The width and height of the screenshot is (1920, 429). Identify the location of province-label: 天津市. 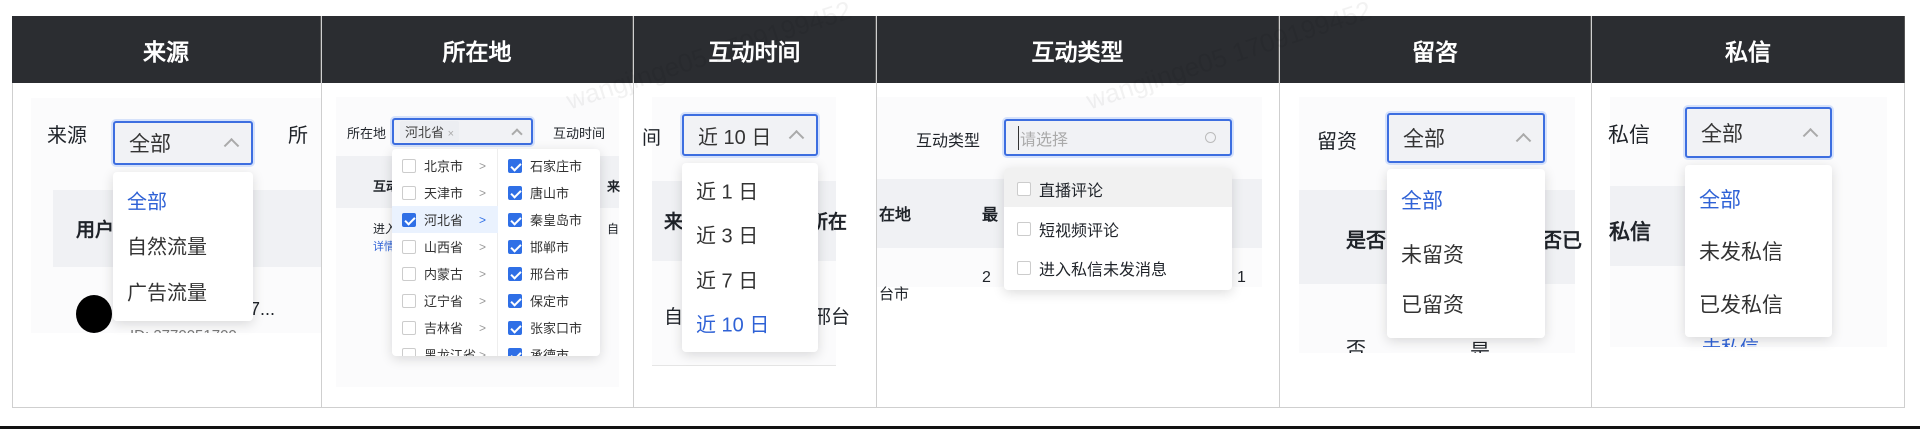
(444, 193).